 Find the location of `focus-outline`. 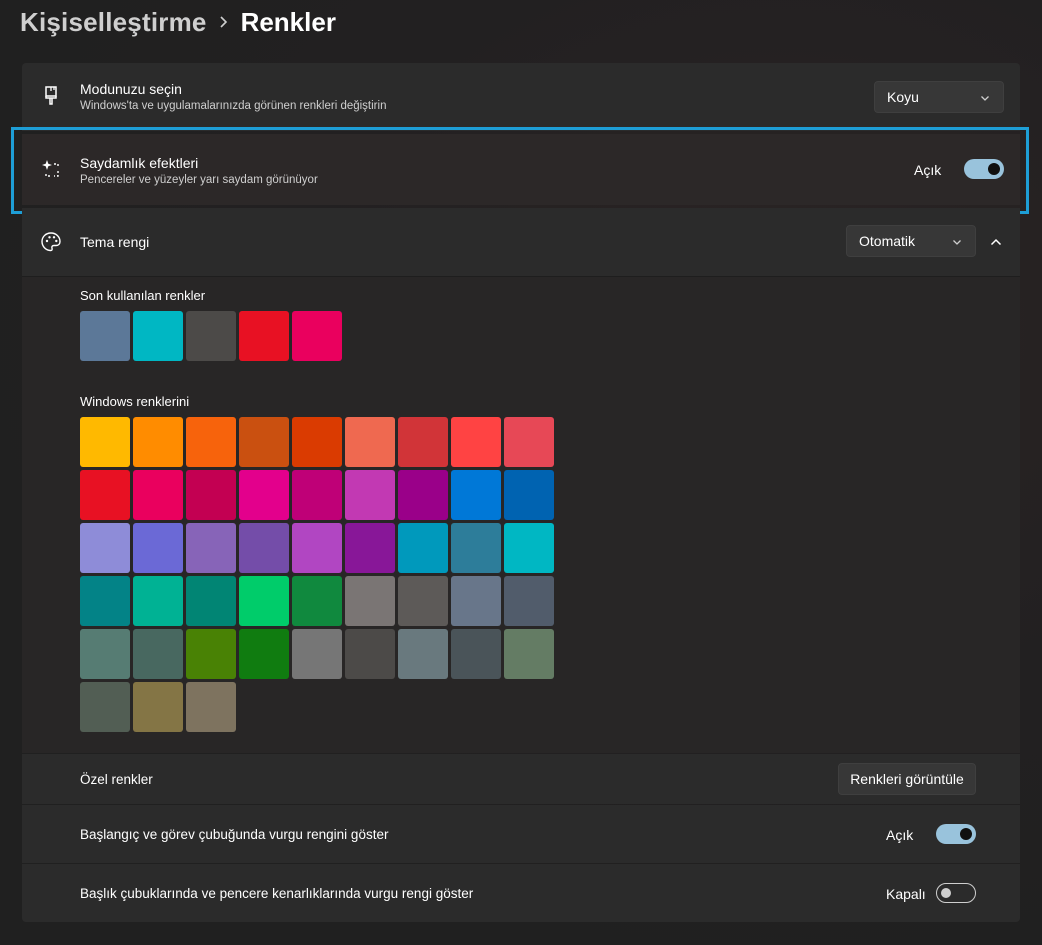

focus-outline is located at coordinates (520, 170).